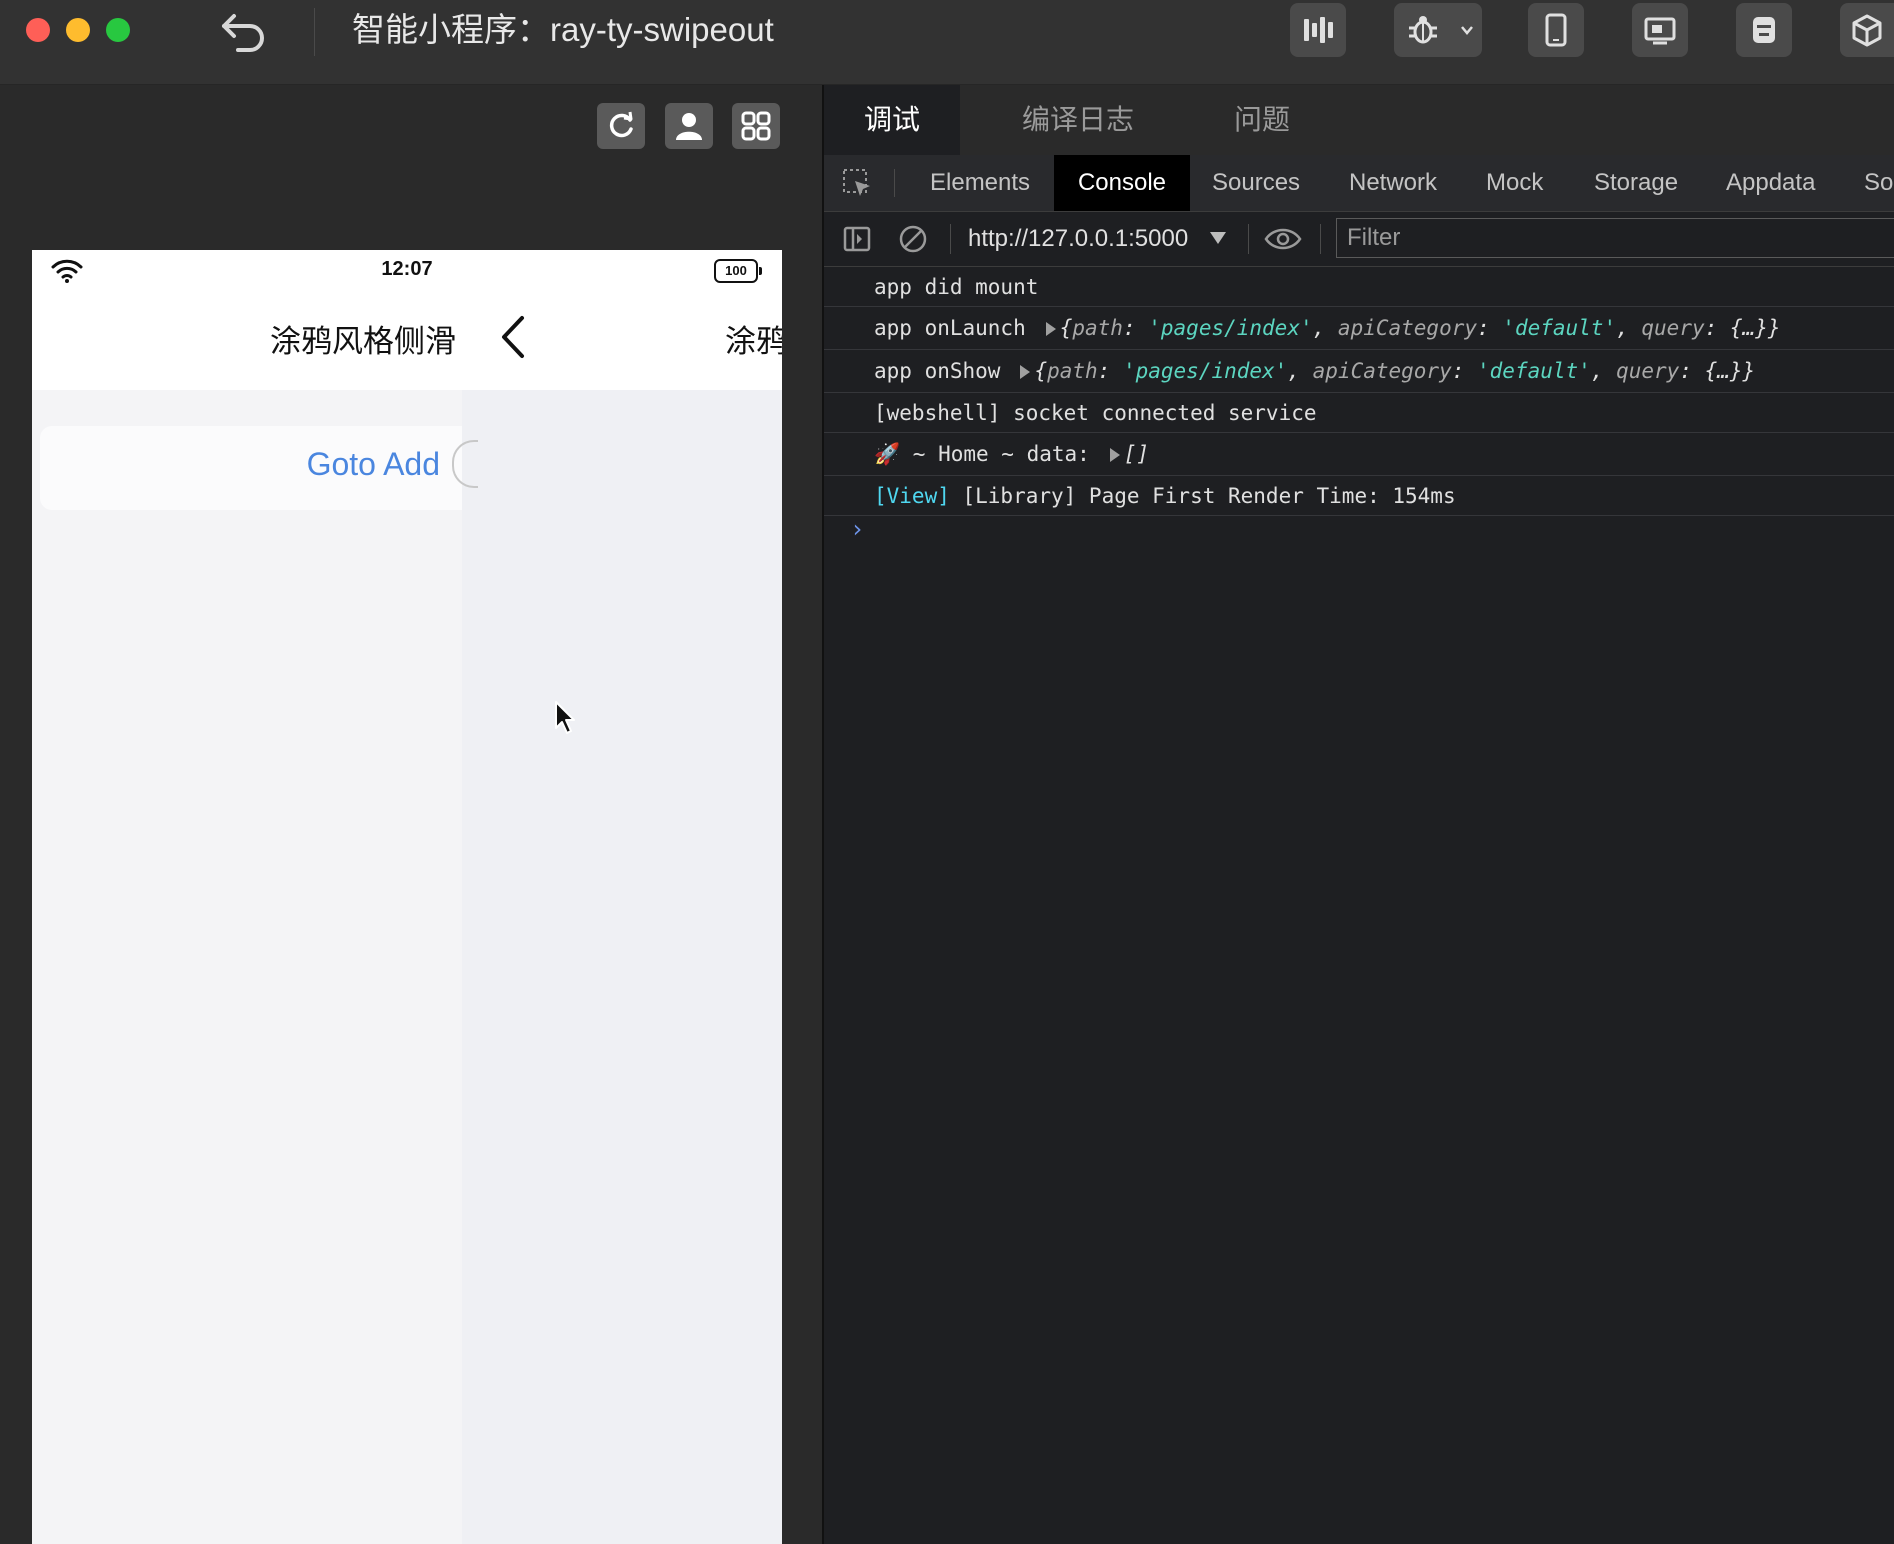 Image resolution: width=1894 pixels, height=1544 pixels. What do you see at coordinates (1218, 238) in the screenshot?
I see `context-dropdown-icon` at bounding box center [1218, 238].